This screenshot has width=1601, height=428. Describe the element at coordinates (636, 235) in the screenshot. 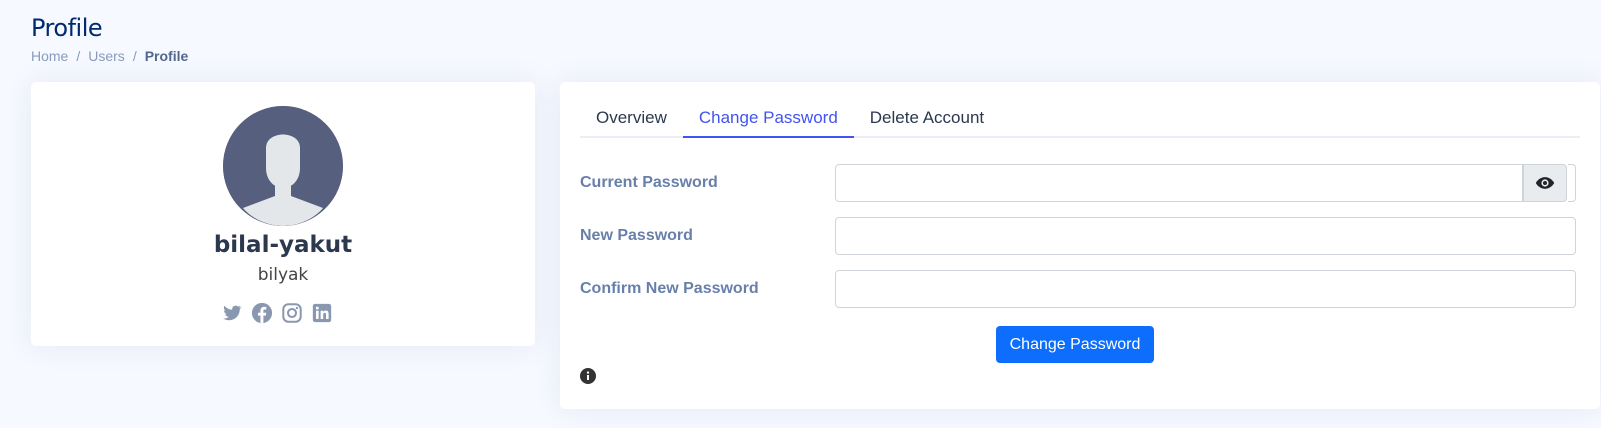

I see `new-password-label: New Password` at that location.